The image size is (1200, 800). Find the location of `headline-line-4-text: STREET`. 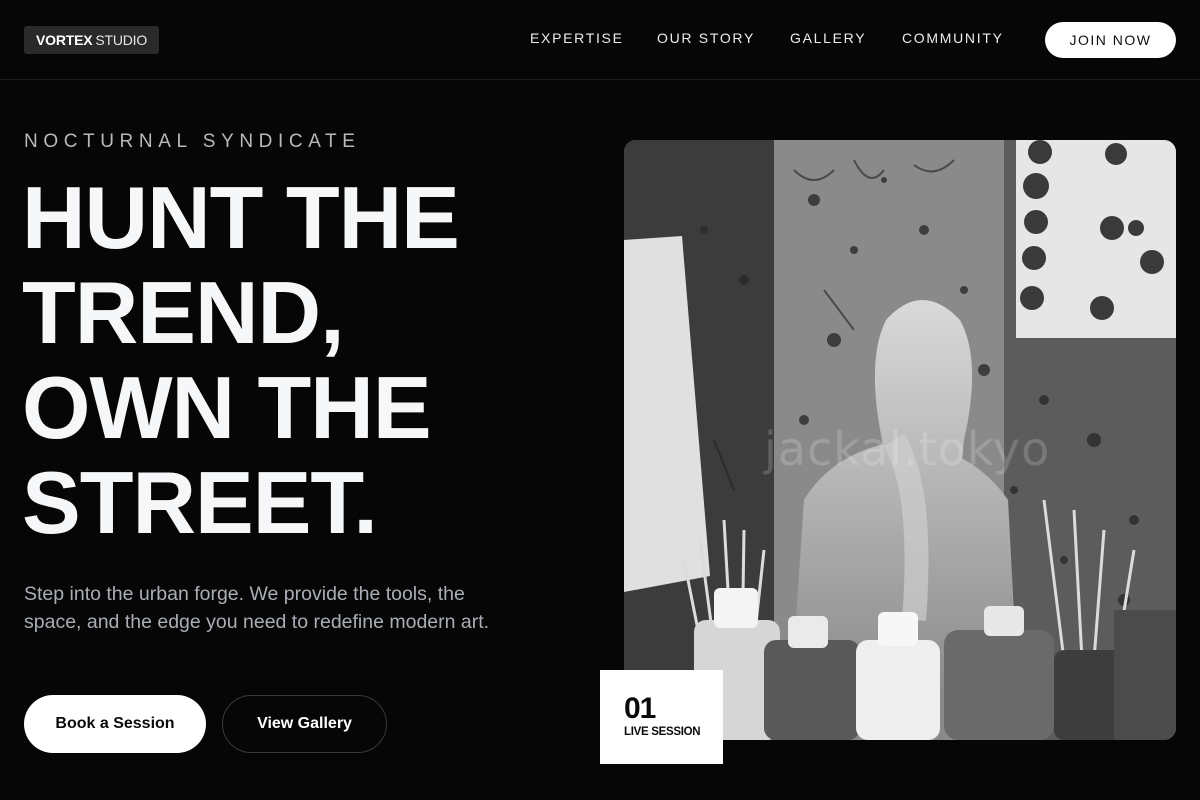

headline-line-4-text: STREET is located at coordinates (188, 502).